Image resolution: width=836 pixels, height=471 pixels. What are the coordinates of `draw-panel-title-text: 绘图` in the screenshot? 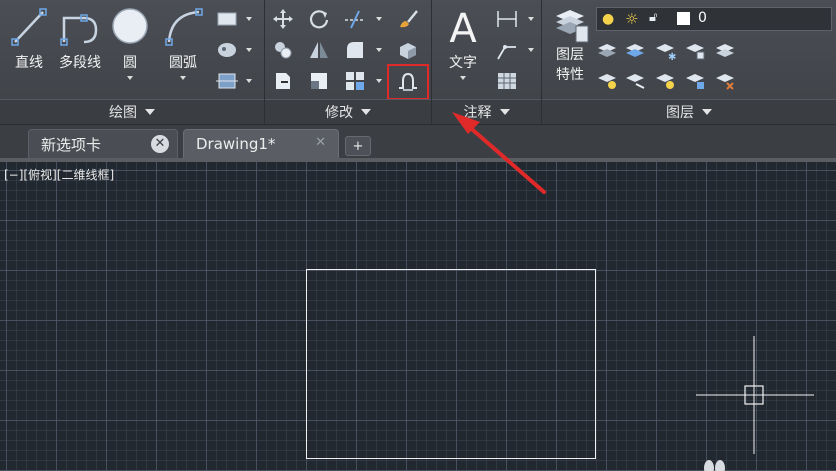 It's located at (123, 113).